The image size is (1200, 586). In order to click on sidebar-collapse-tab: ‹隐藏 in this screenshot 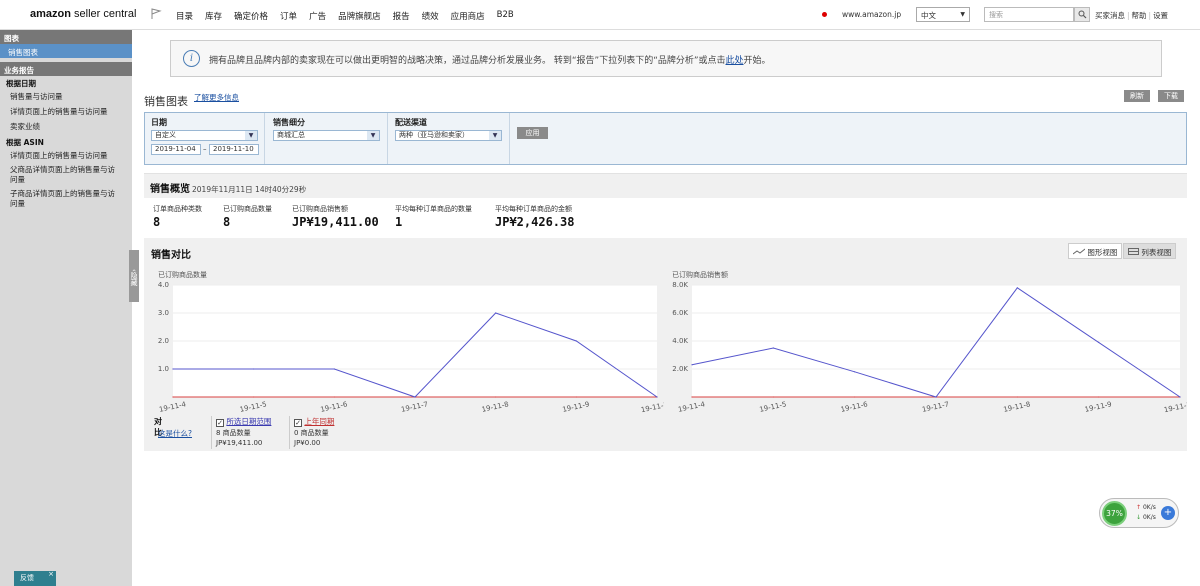, I will do `click(134, 276)`.